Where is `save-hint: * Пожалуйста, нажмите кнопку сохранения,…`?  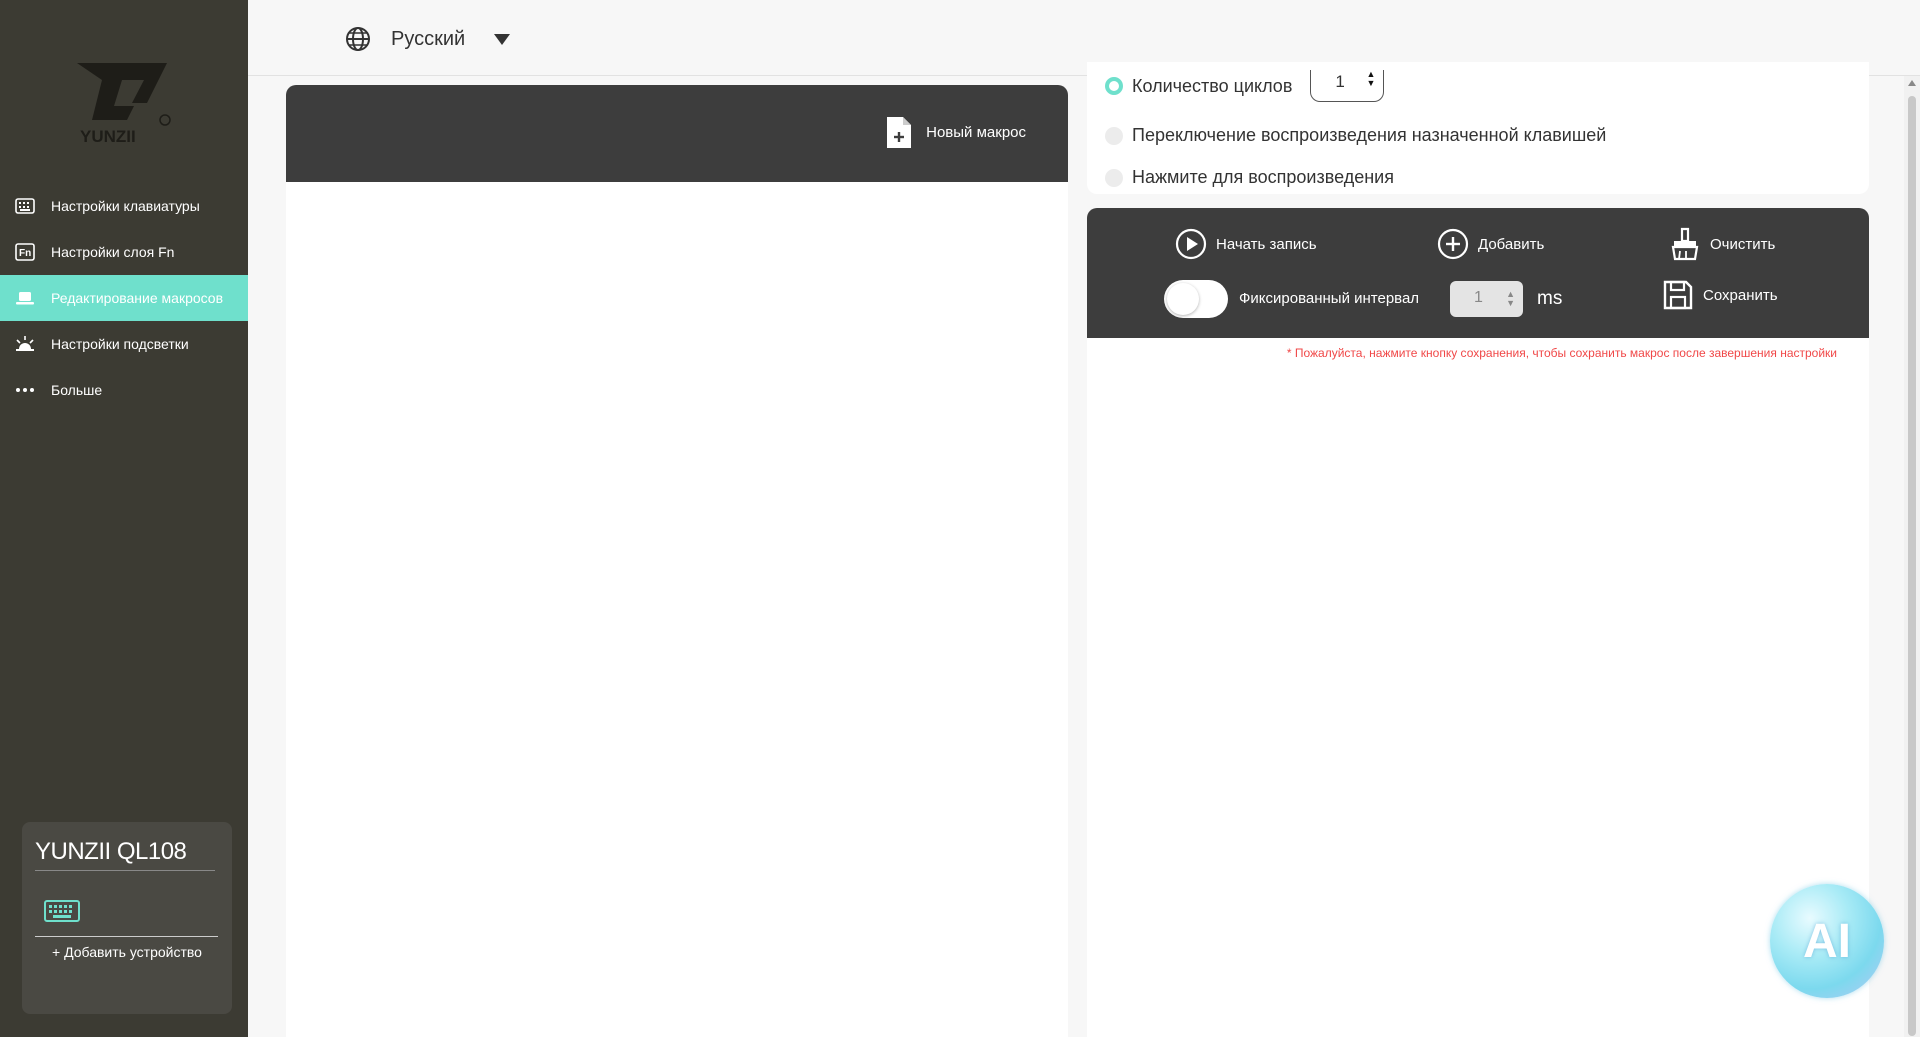 save-hint: * Пожалуйста, нажмите кнопку сохранения,… is located at coordinates (1561, 353).